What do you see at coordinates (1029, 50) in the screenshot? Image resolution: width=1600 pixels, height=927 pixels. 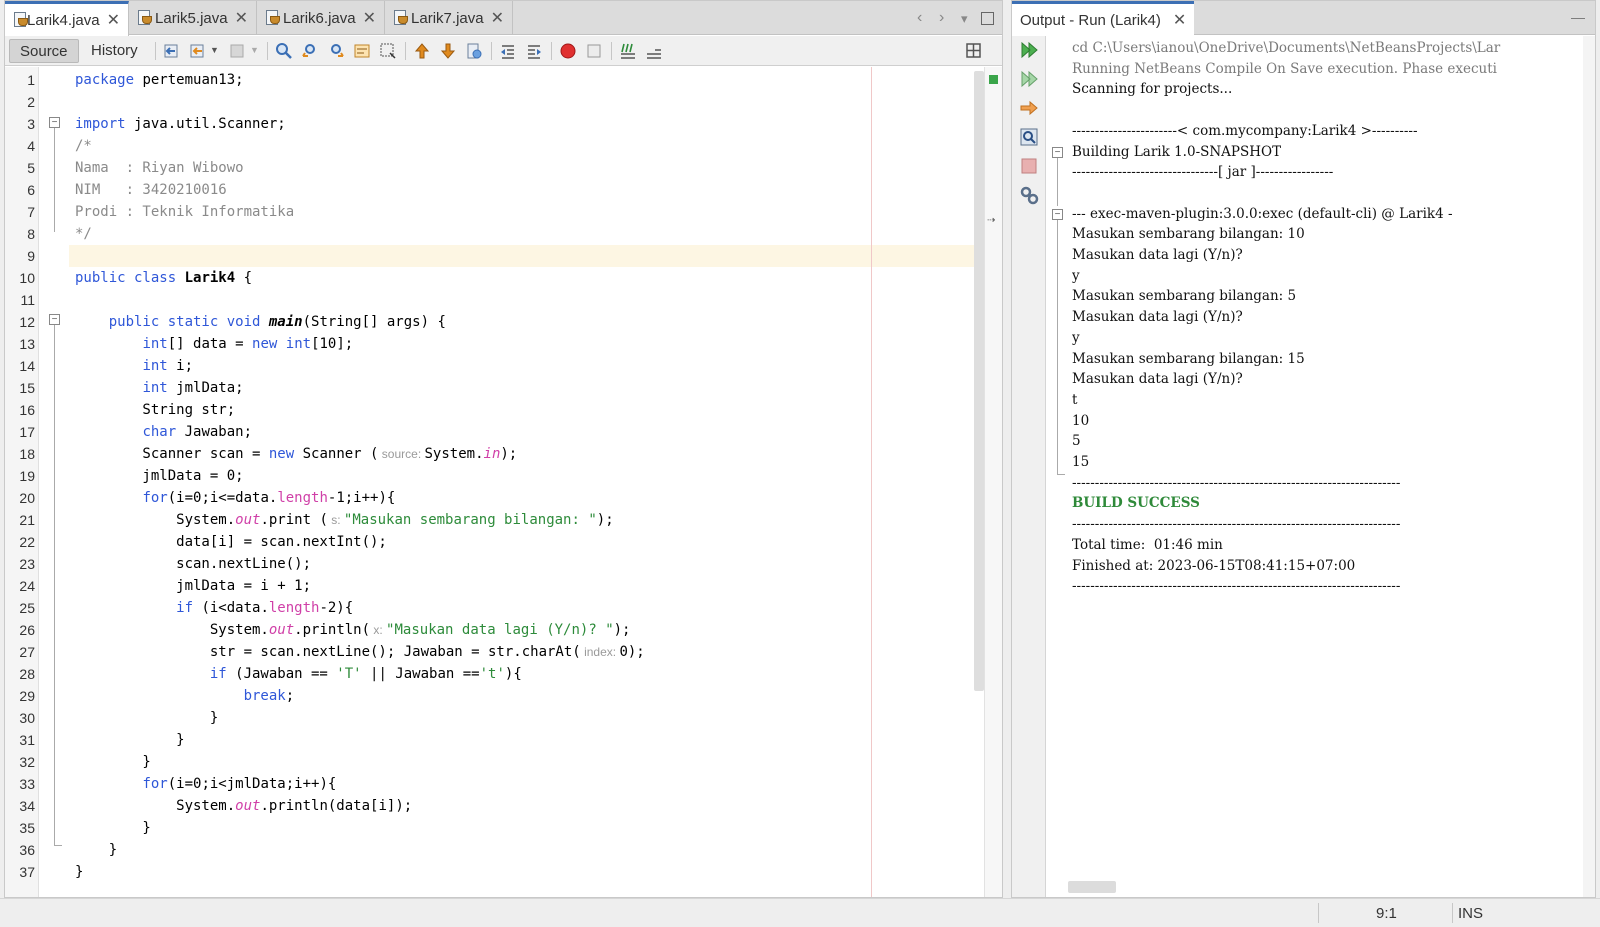 I see `rerun-icon` at bounding box center [1029, 50].